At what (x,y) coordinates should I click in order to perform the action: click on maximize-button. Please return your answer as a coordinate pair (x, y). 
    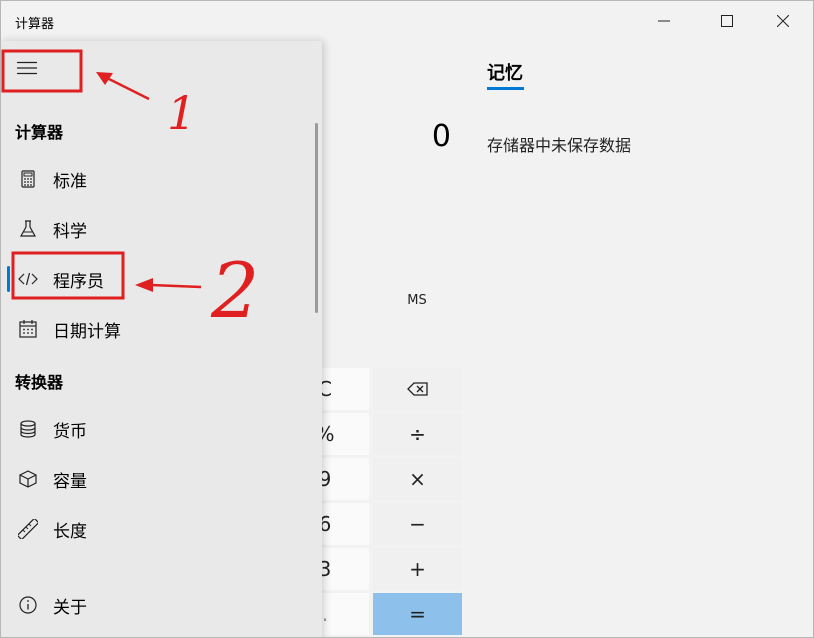
    Looking at the image, I should click on (727, 21).